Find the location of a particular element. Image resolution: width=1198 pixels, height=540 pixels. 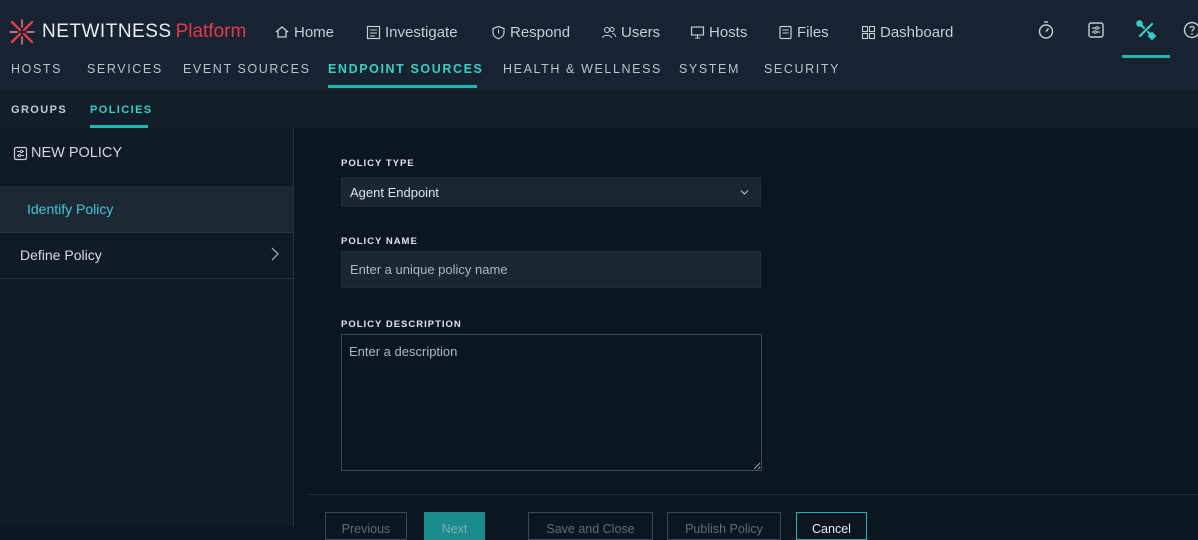

tab-security: SECURITY is located at coordinates (802, 69).